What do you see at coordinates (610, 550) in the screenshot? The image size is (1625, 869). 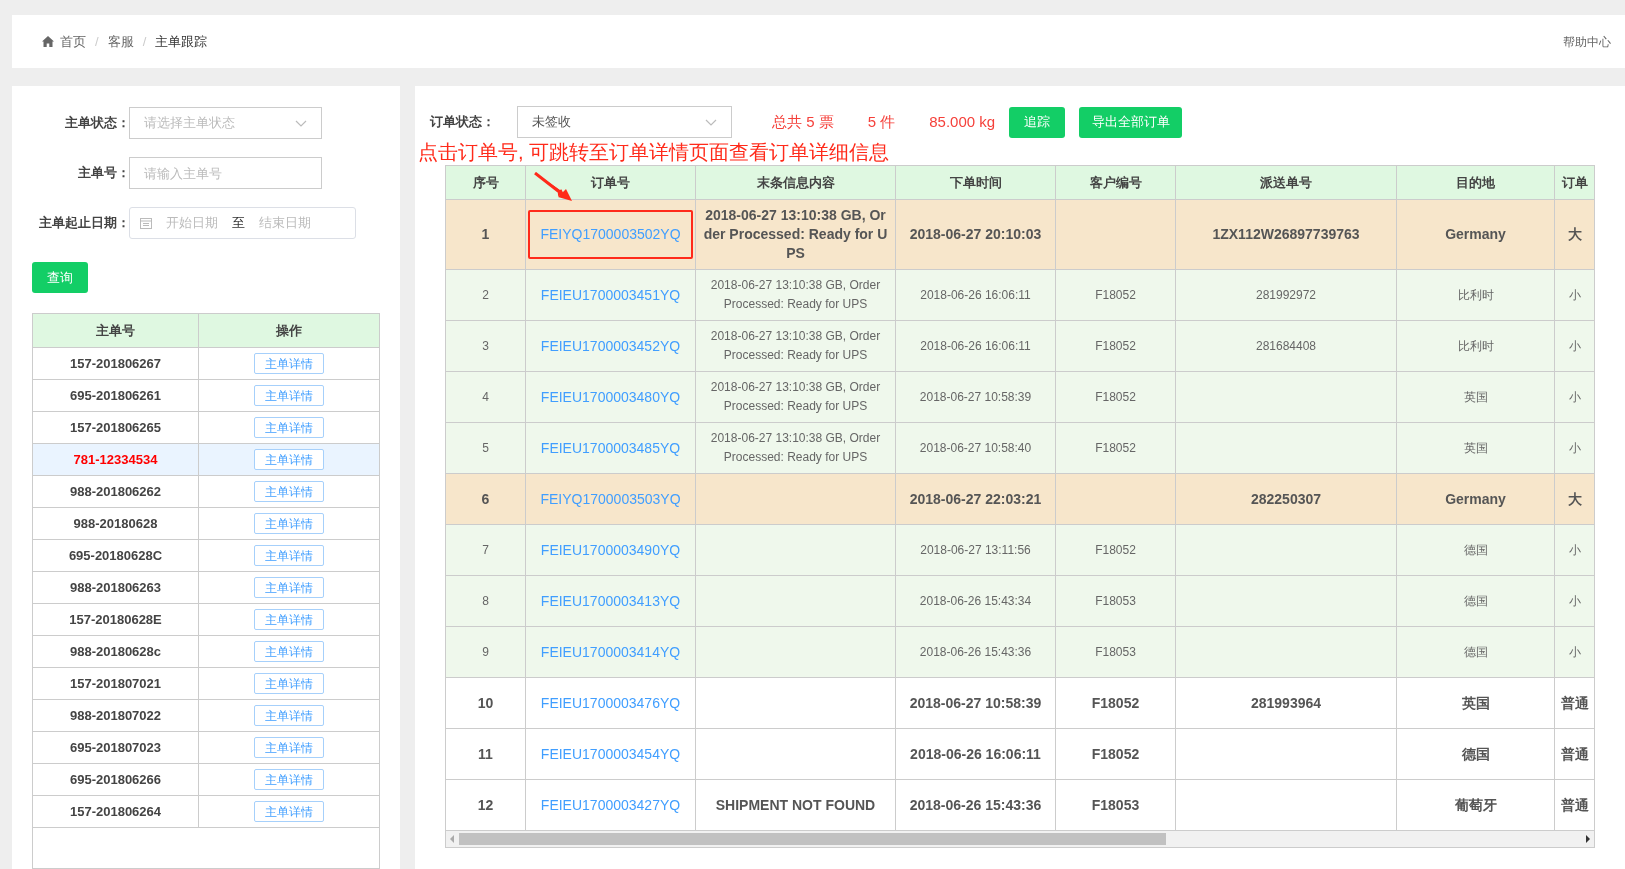 I see `order-link: FEIEU1700003490YQ` at bounding box center [610, 550].